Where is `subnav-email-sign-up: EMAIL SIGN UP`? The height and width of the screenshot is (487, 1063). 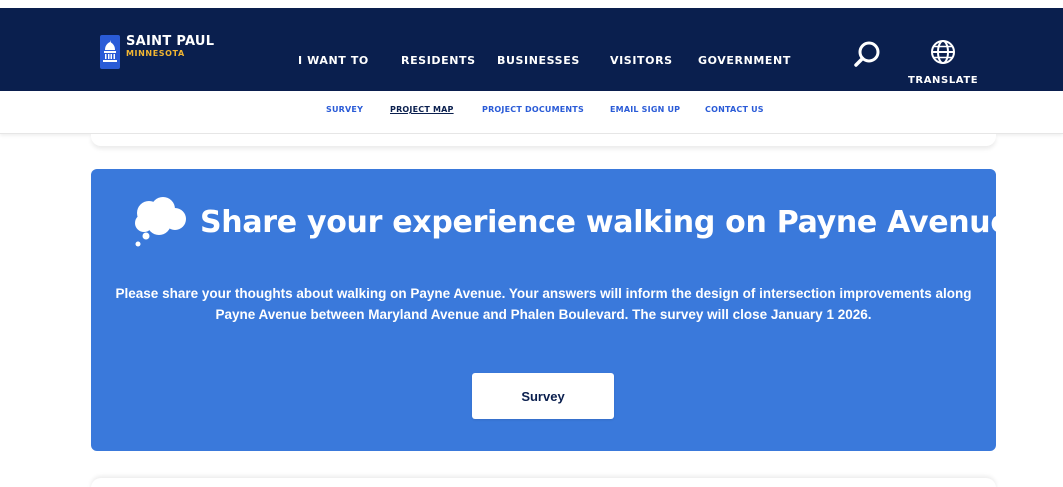
subnav-email-sign-up: EMAIL SIGN UP is located at coordinates (645, 109).